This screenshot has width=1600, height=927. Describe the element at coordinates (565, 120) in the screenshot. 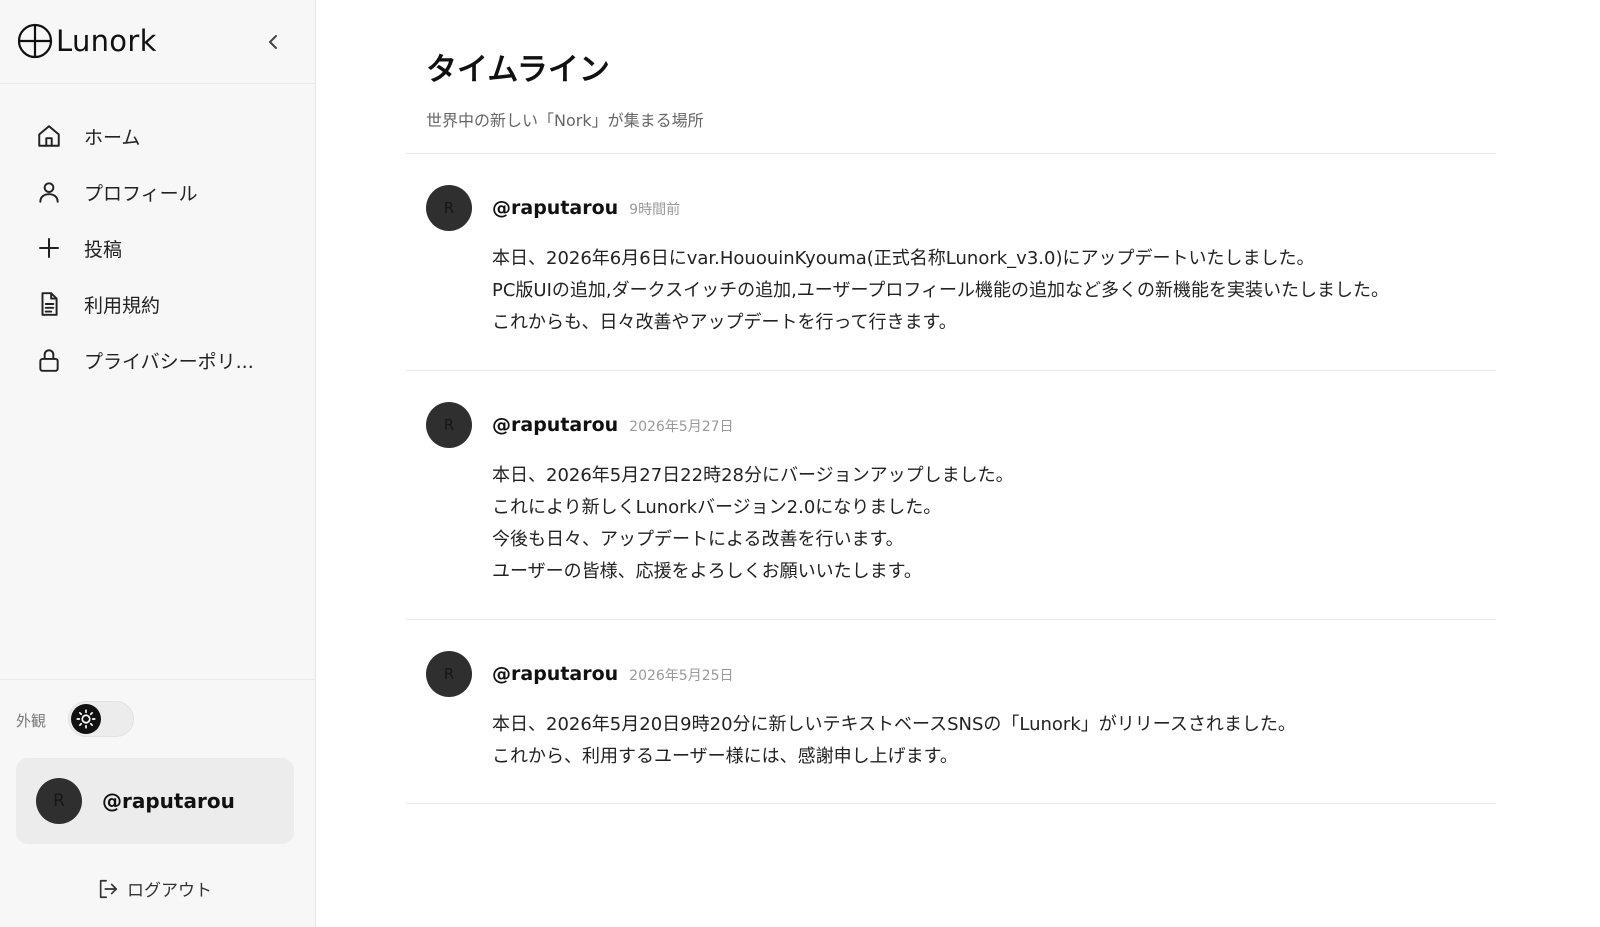

I see `page-subtitle: 世界中の新しい「Nork」が集まる場所` at that location.